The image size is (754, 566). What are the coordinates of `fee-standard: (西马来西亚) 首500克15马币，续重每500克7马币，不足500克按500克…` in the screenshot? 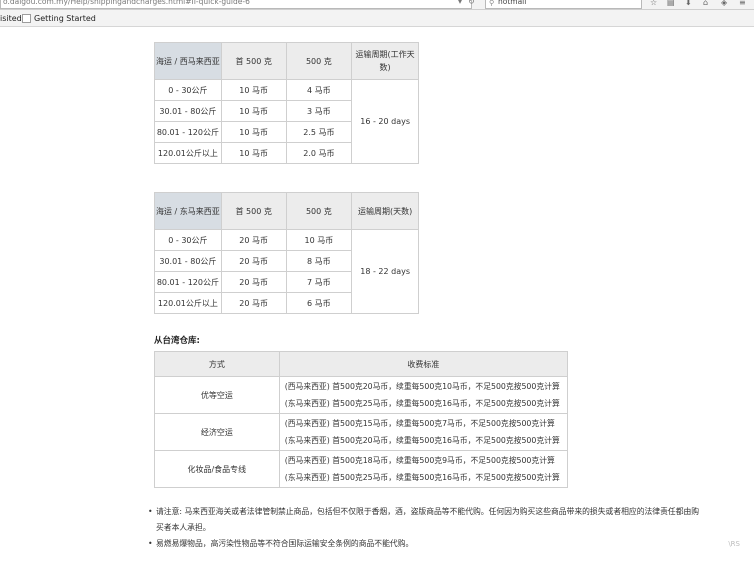 It's located at (423, 432).